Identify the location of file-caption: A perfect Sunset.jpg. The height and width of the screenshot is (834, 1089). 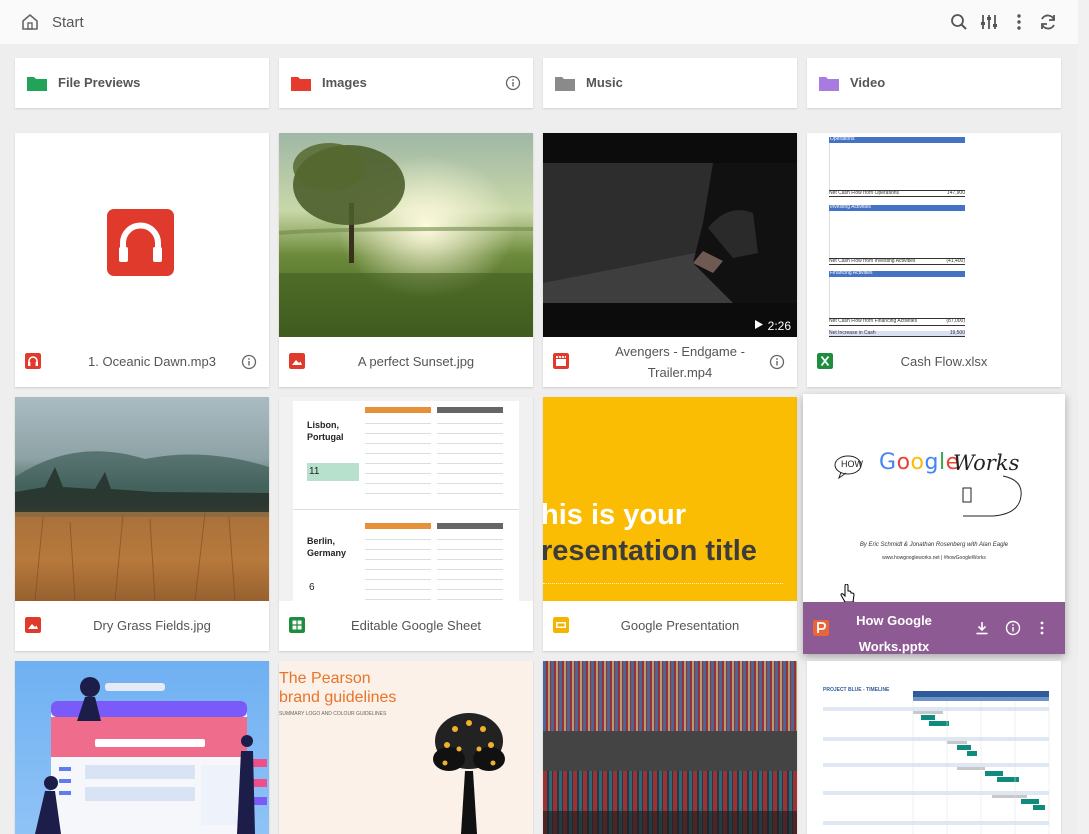
(406, 362).